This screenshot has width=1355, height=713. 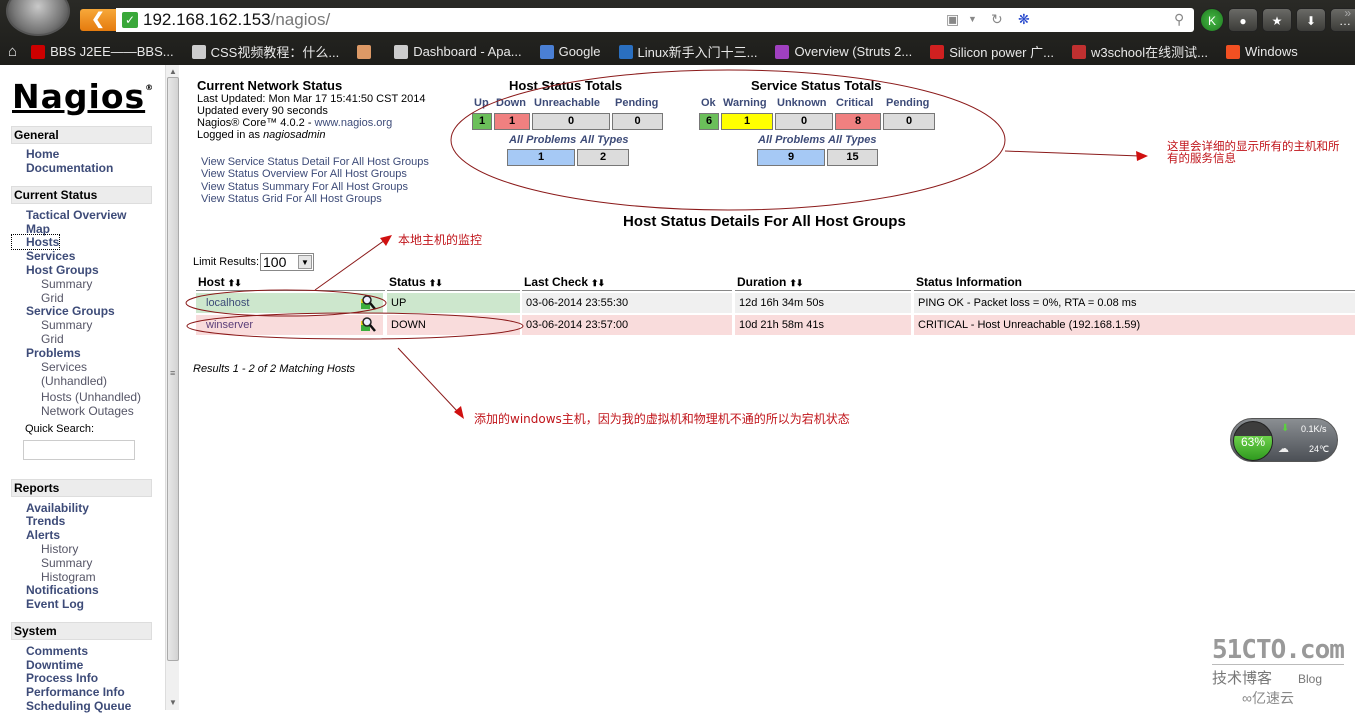 I want to click on address-bar: ✓ 192.168.162.153/nagios/ ▣ ▼ ↻ ❋ ⚲, so click(x=655, y=20).